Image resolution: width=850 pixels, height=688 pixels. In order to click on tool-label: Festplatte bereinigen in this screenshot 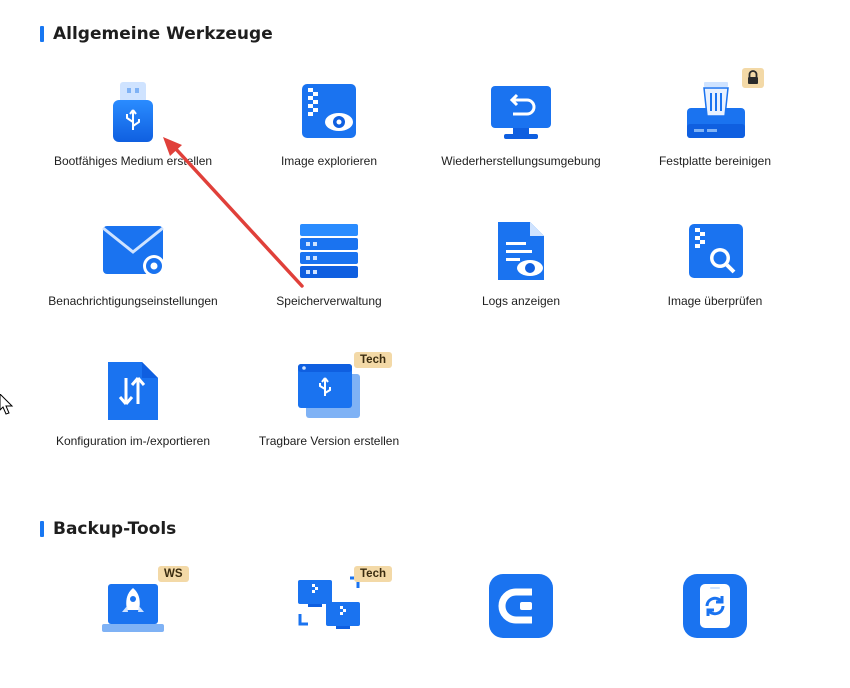, I will do `click(715, 161)`.